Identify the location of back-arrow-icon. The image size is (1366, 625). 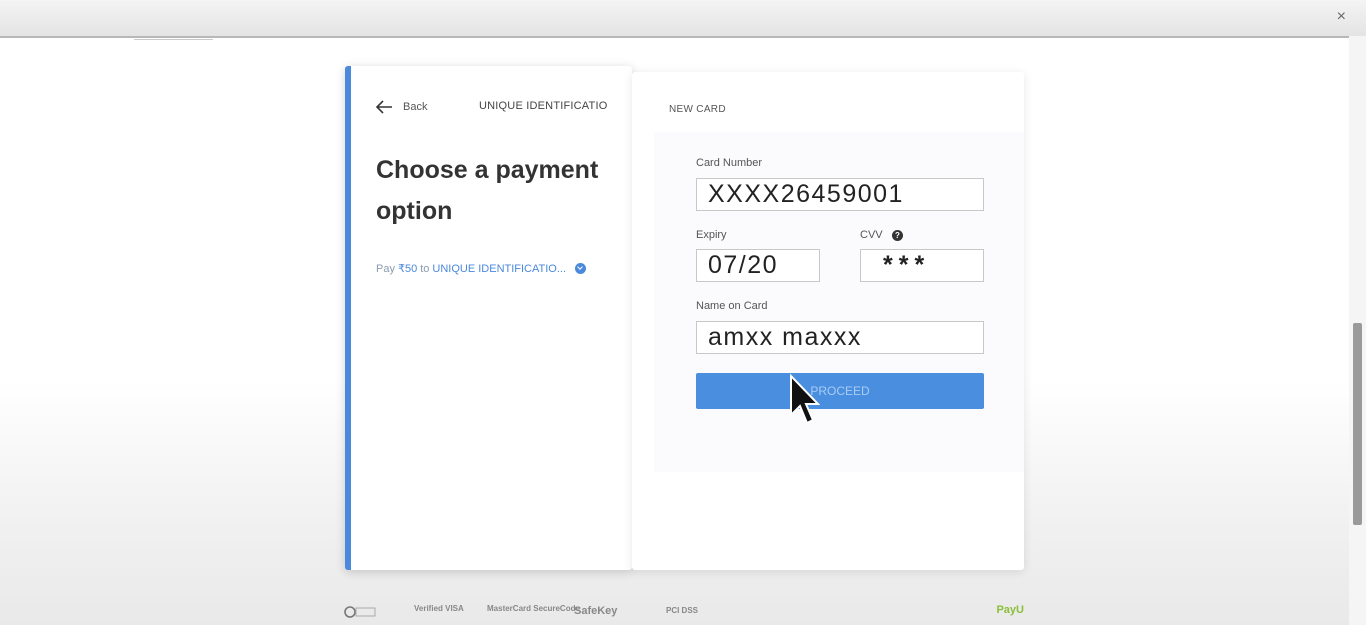
(384, 107).